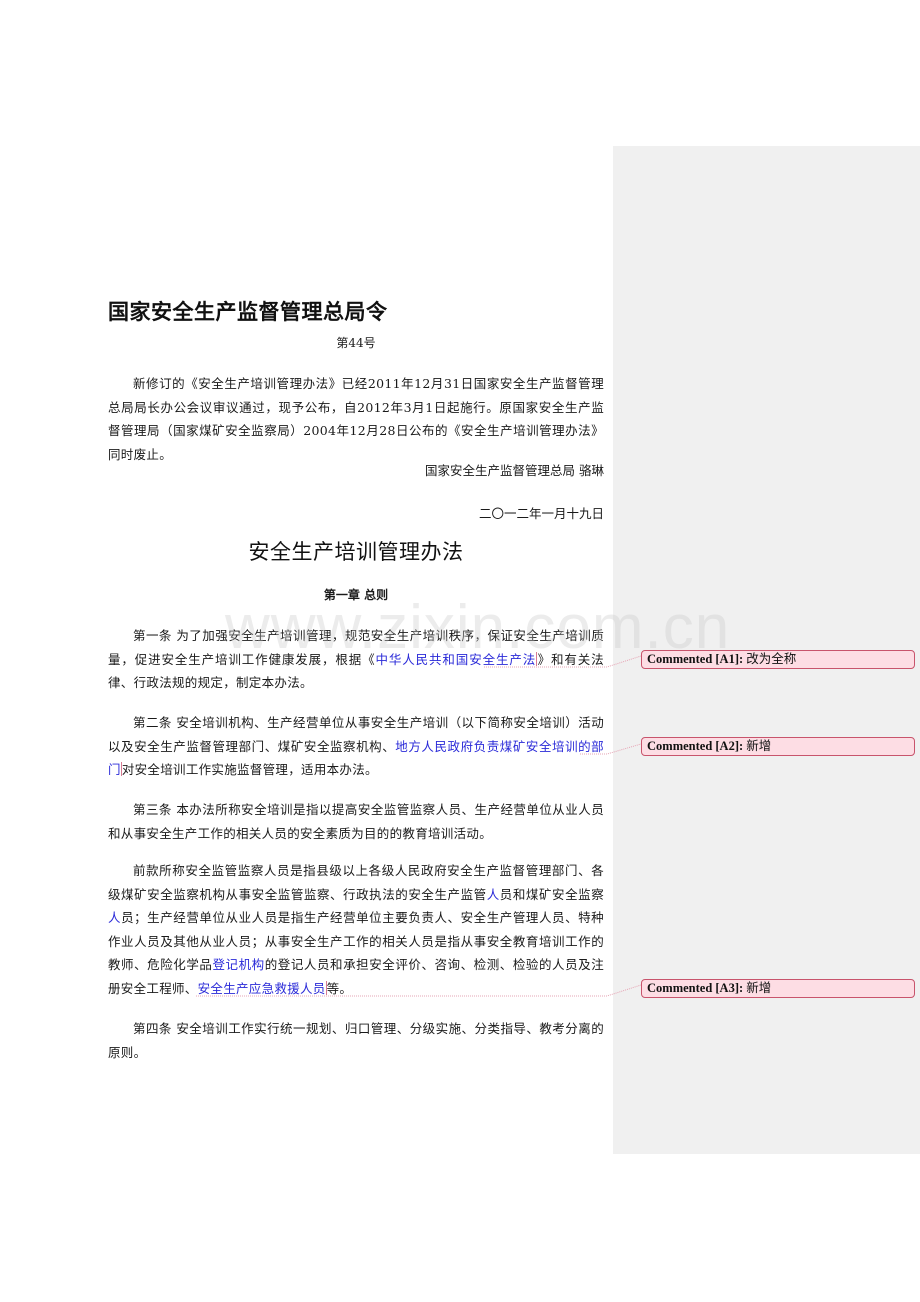  I want to click on comment-label: Commented [A2]:, so click(695, 746).